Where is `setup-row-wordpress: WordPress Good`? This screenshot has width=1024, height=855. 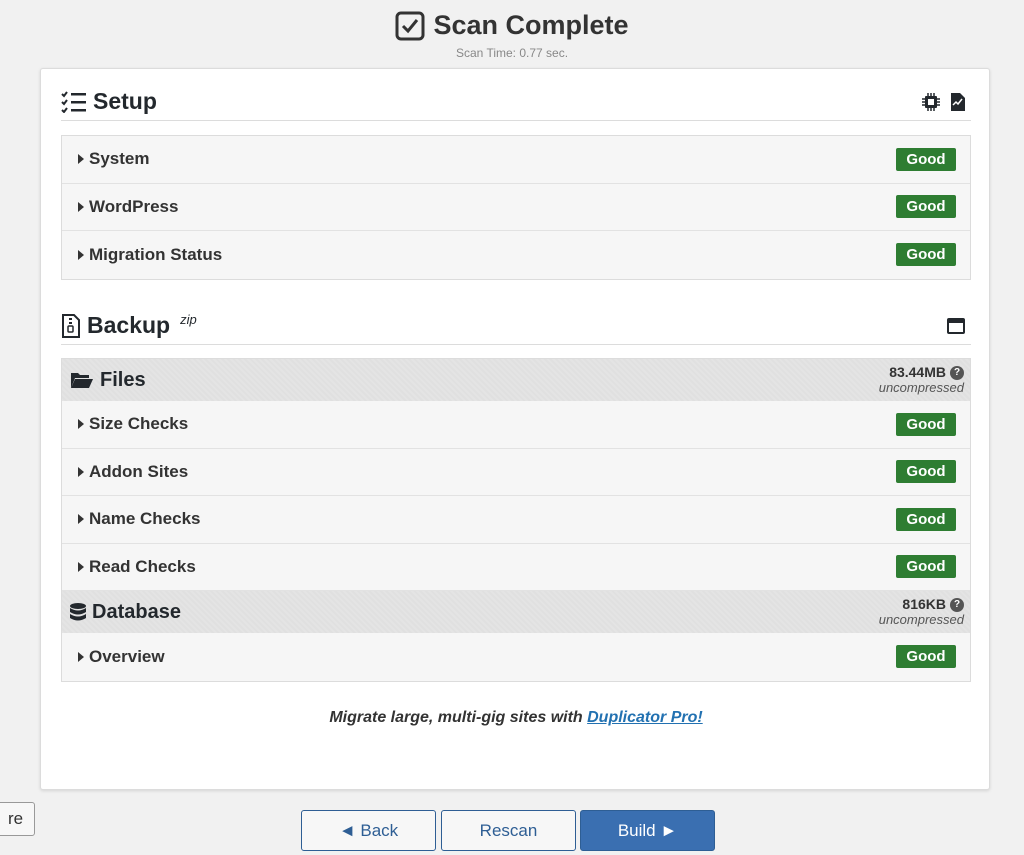
setup-row-wordpress: WordPress Good is located at coordinates (516, 207).